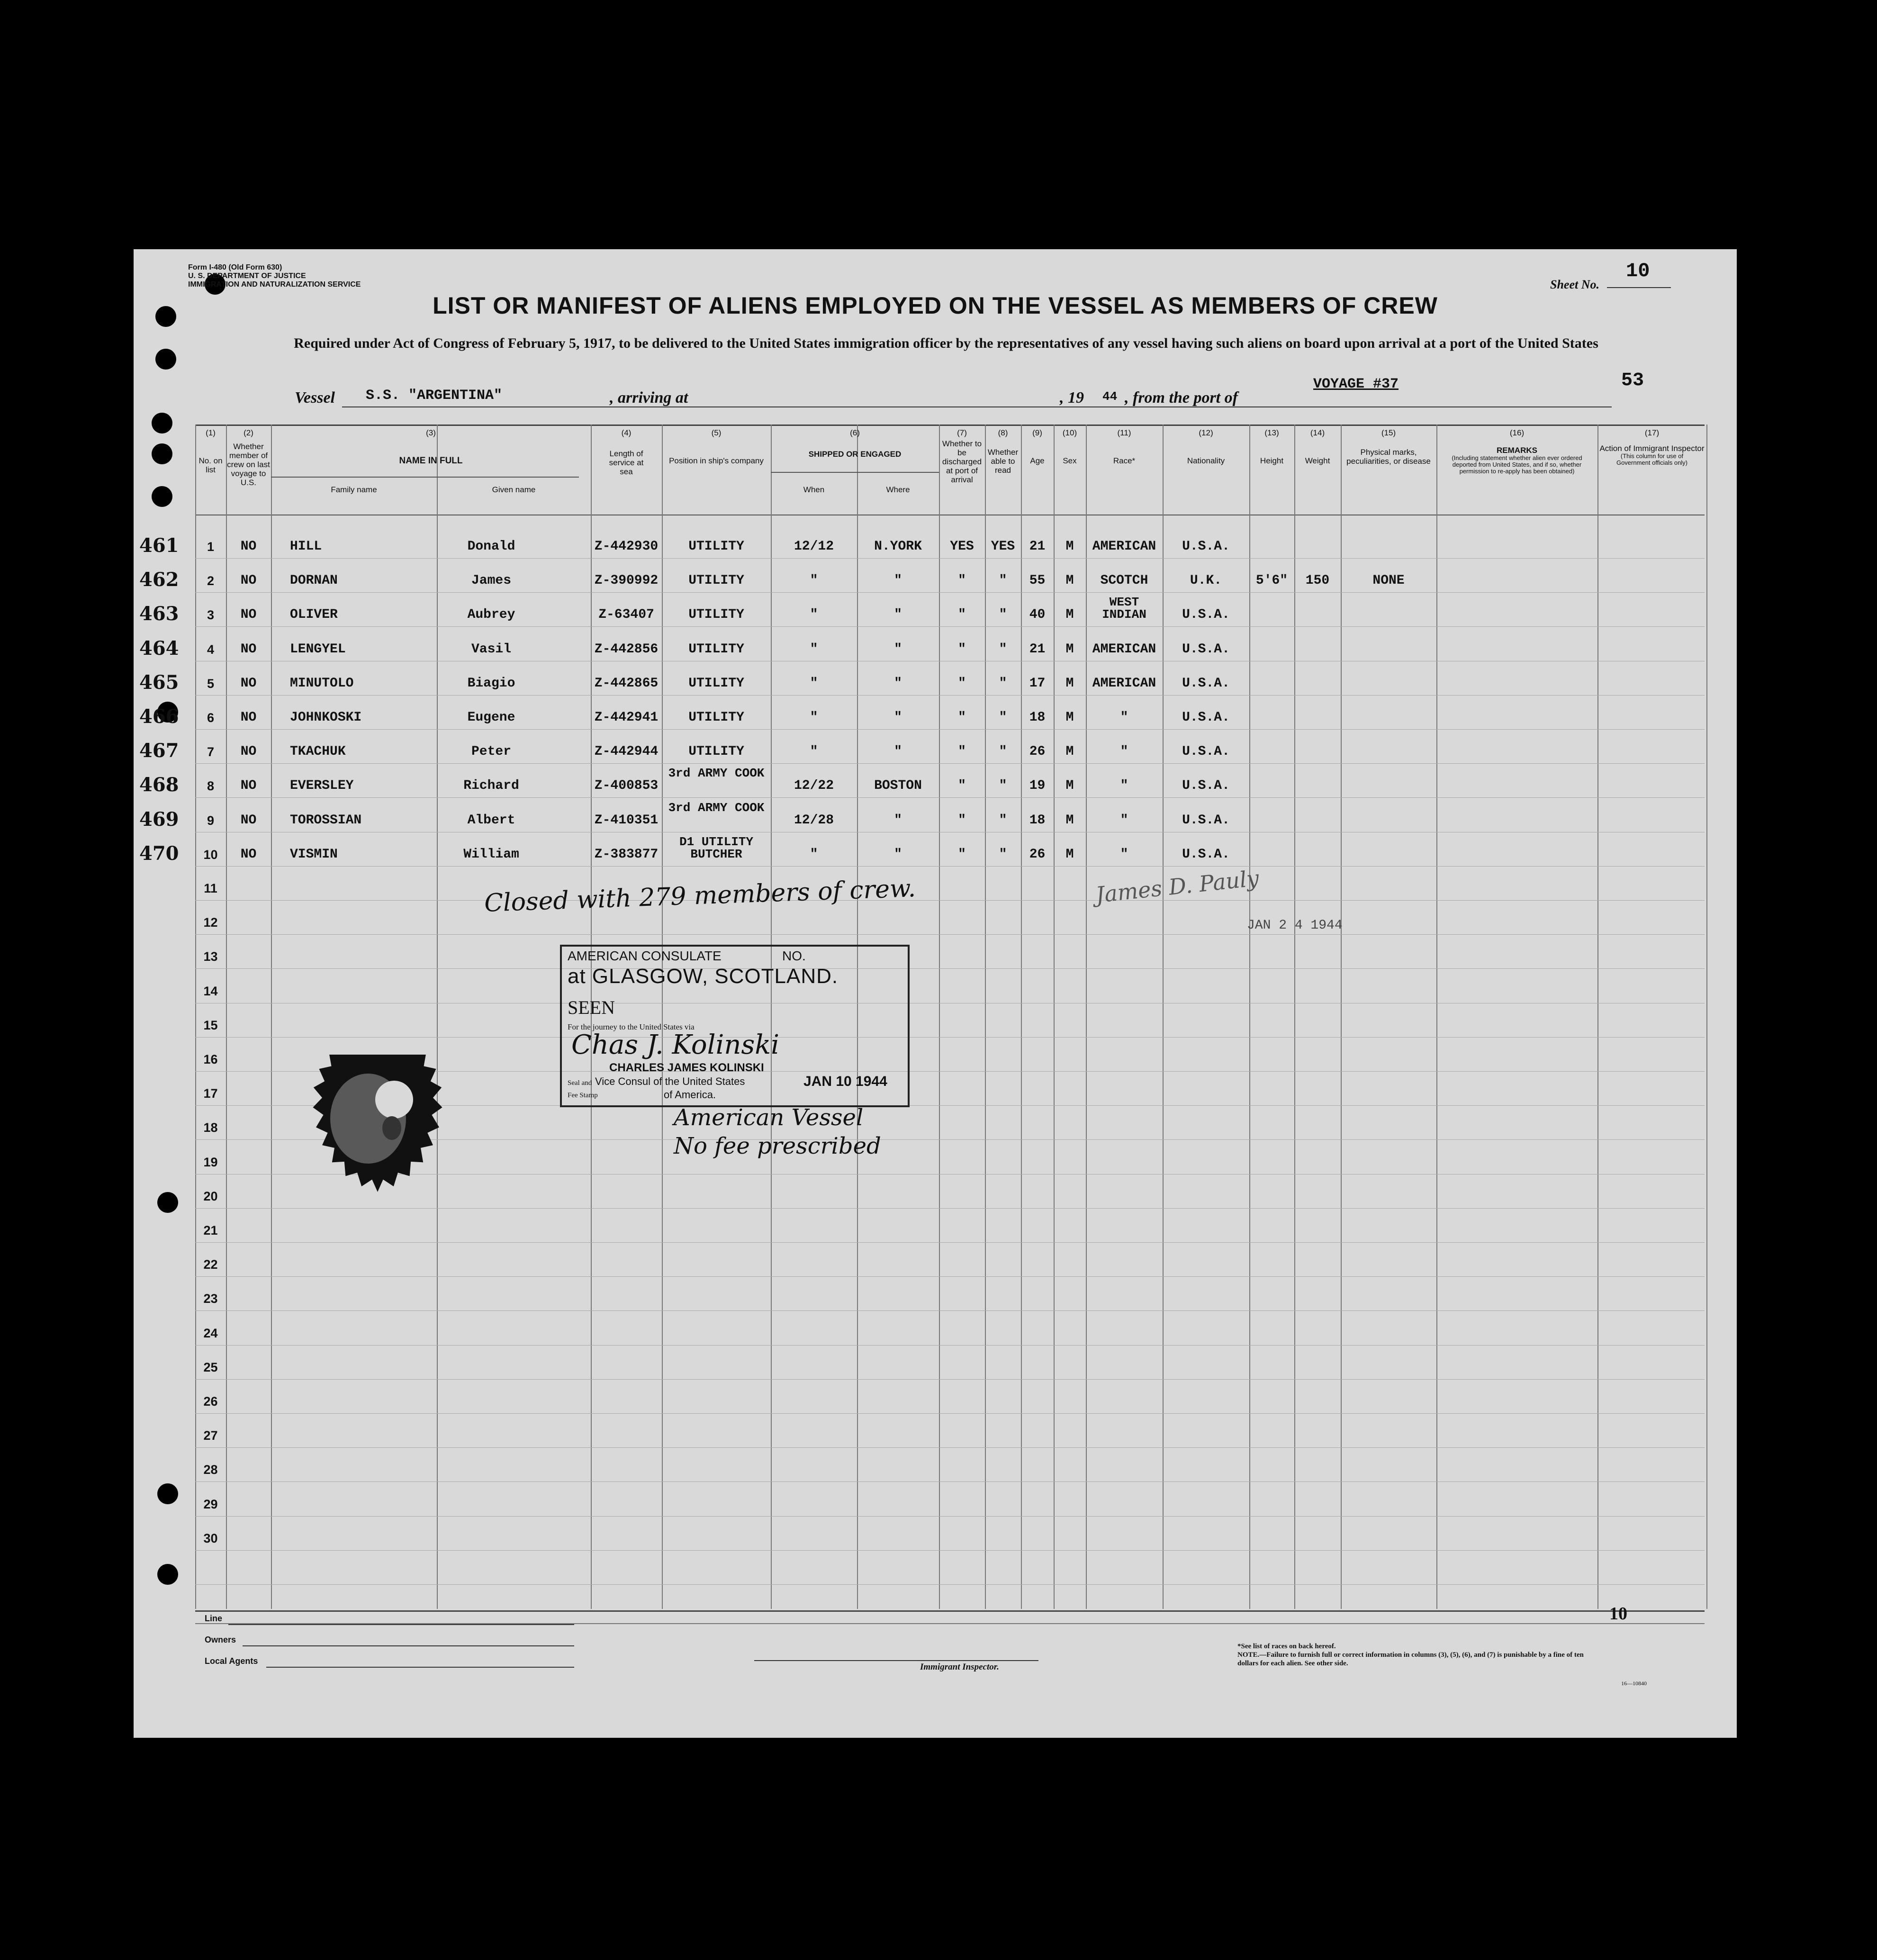  Describe the element at coordinates (1037, 460) in the screenshot. I see `col-label: Age` at that location.